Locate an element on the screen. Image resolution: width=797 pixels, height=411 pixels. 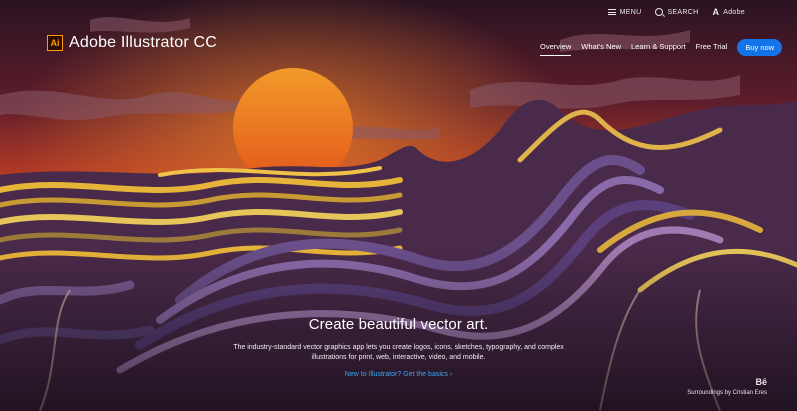
adobe-label: Adobe is located at coordinates (734, 12).